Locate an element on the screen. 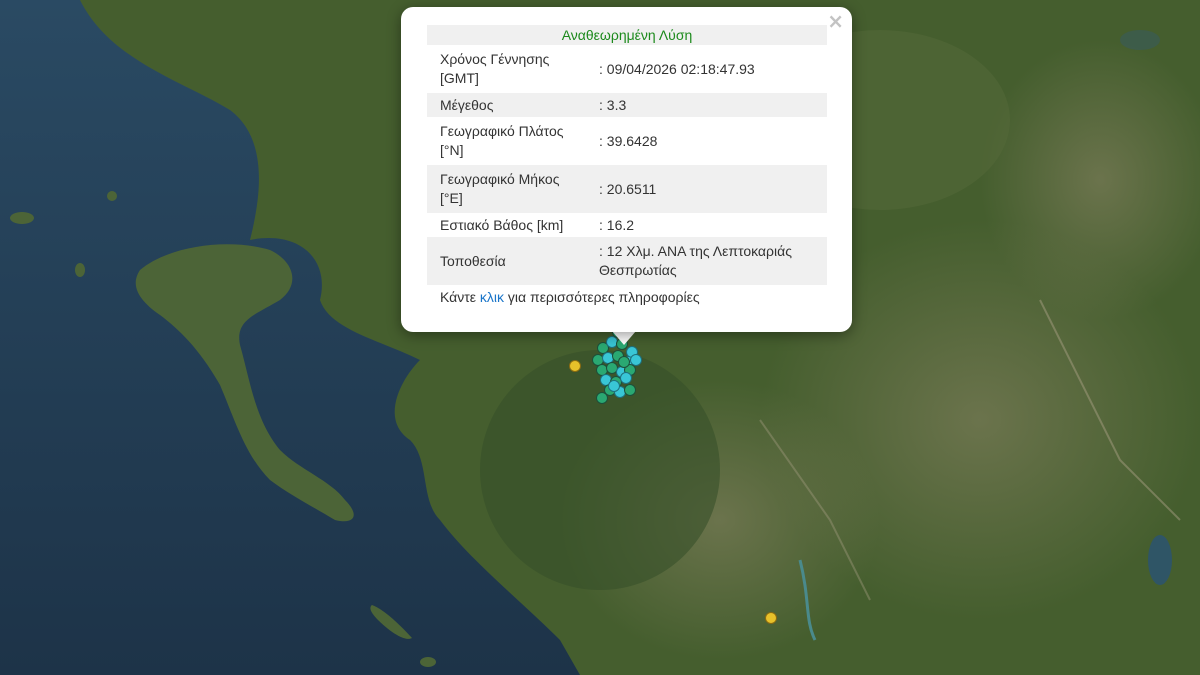 This screenshot has height=675, width=1200. popup-title: Αναθεωρημένη Λύση is located at coordinates (627, 35).